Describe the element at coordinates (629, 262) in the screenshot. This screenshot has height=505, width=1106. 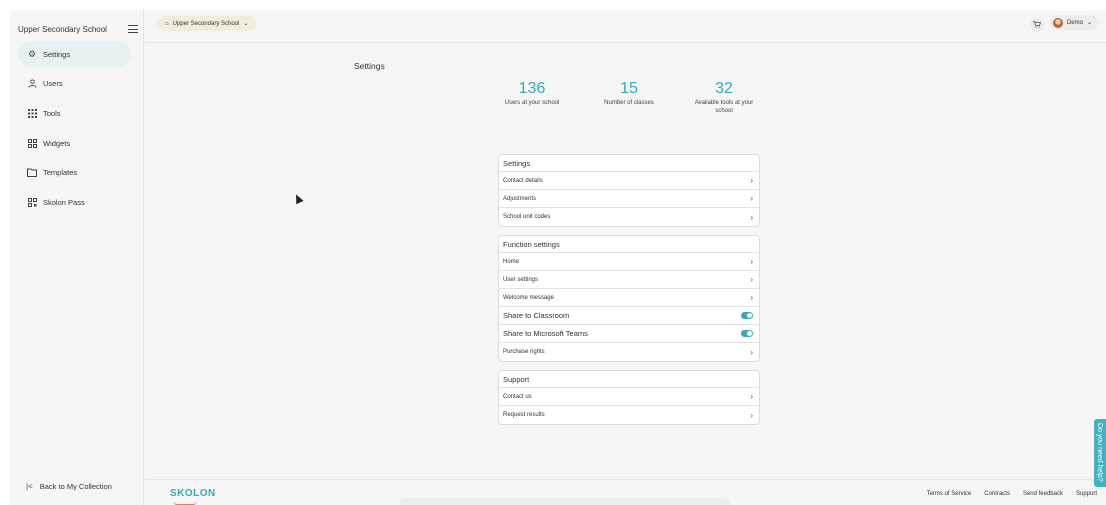
I see `row-home: Home ›` at that location.